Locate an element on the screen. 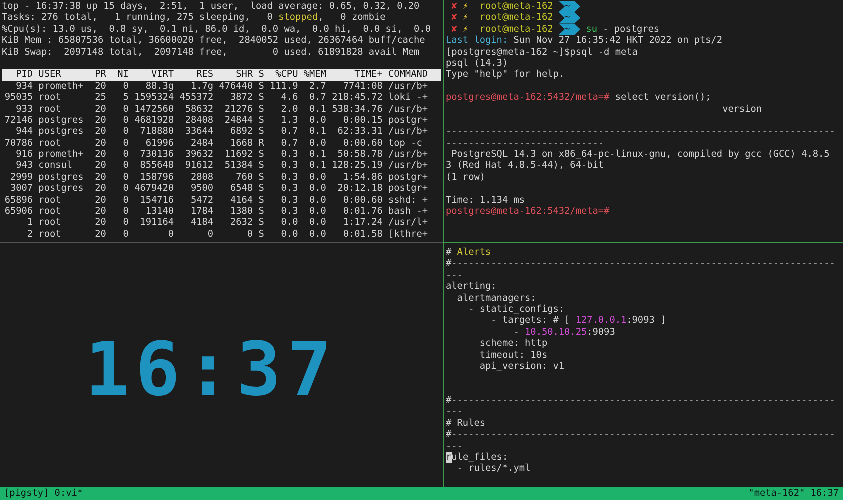 The image size is (843, 500). column-header: PID is located at coordinates (24, 75).